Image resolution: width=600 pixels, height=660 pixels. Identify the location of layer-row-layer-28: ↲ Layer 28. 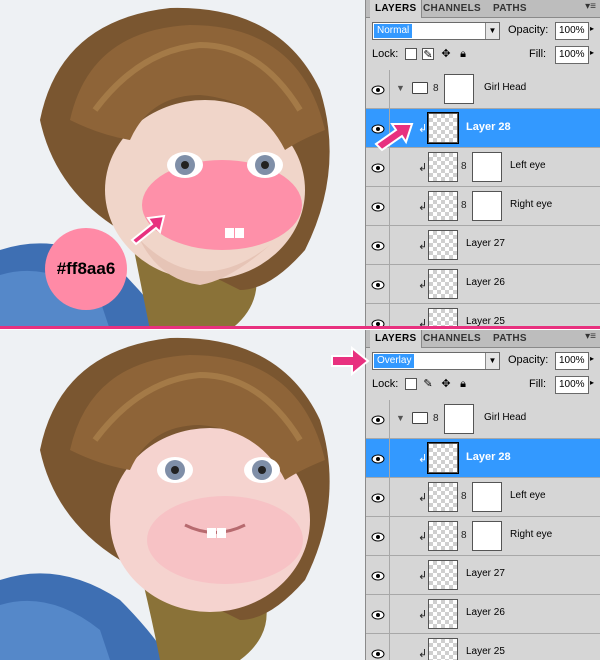
(483, 458).